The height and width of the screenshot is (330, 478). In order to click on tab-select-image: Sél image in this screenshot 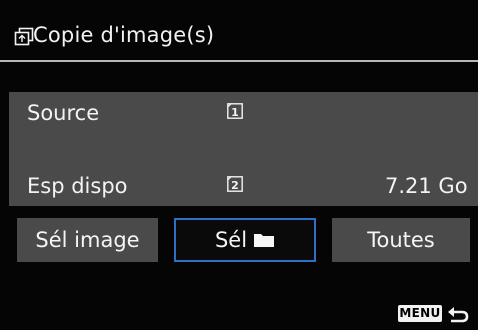, I will do `click(87, 240)`.